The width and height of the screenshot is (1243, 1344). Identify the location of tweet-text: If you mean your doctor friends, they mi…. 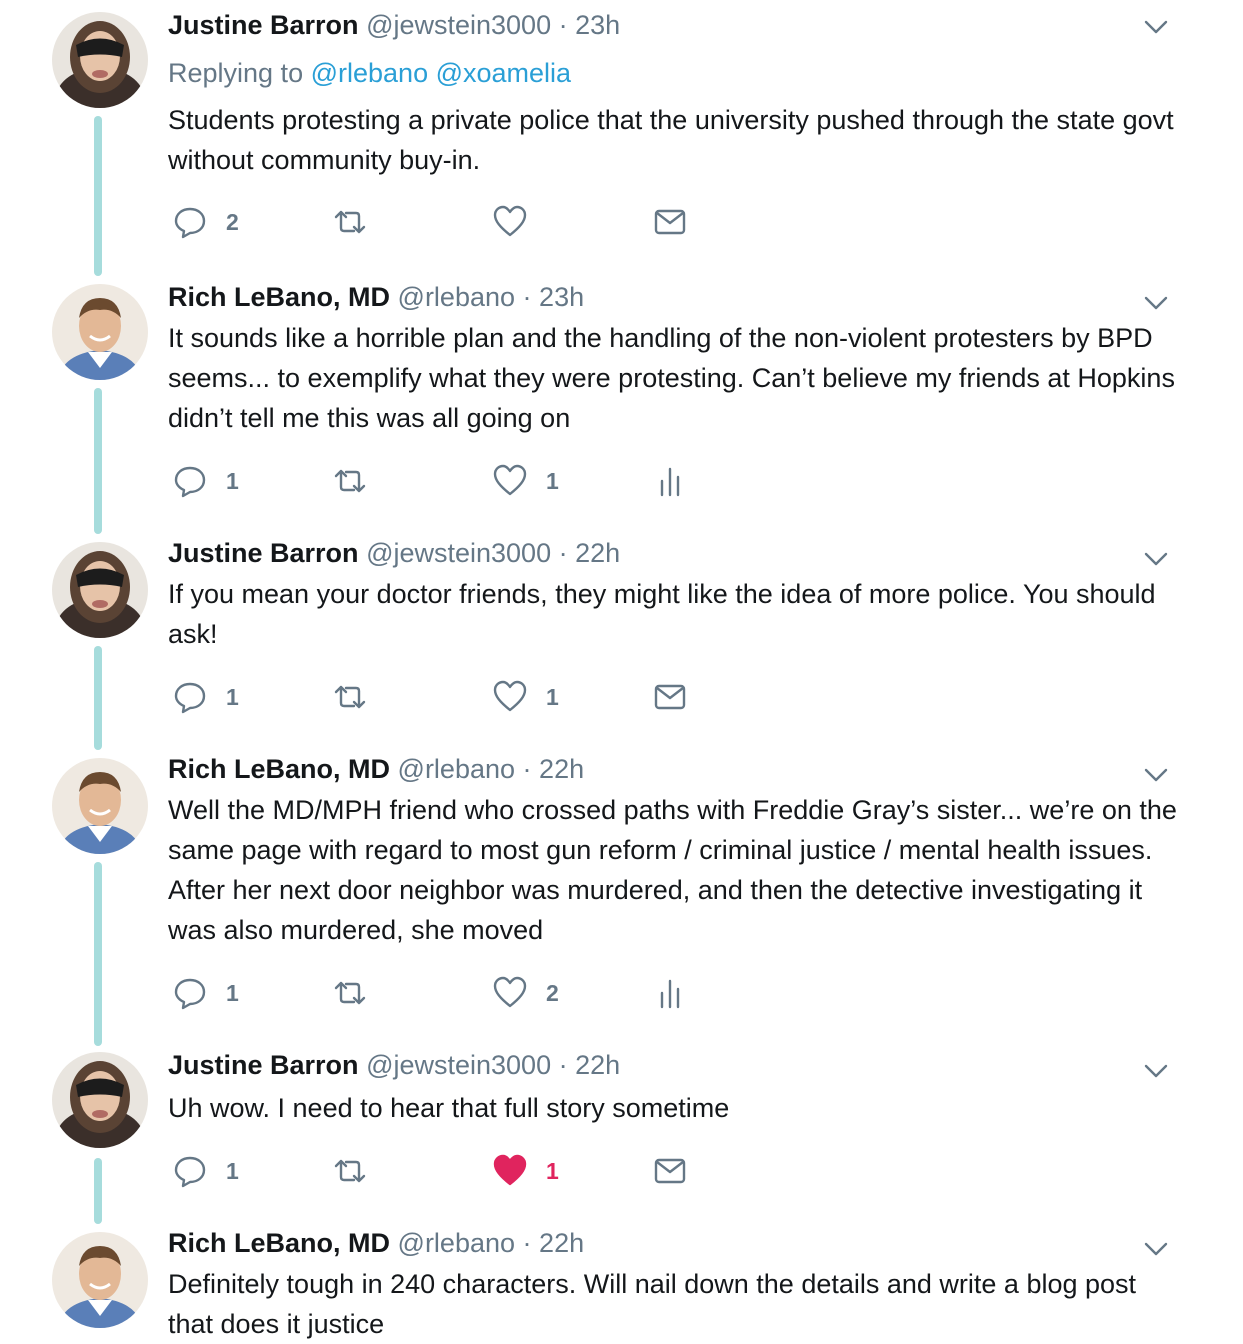
(662, 614).